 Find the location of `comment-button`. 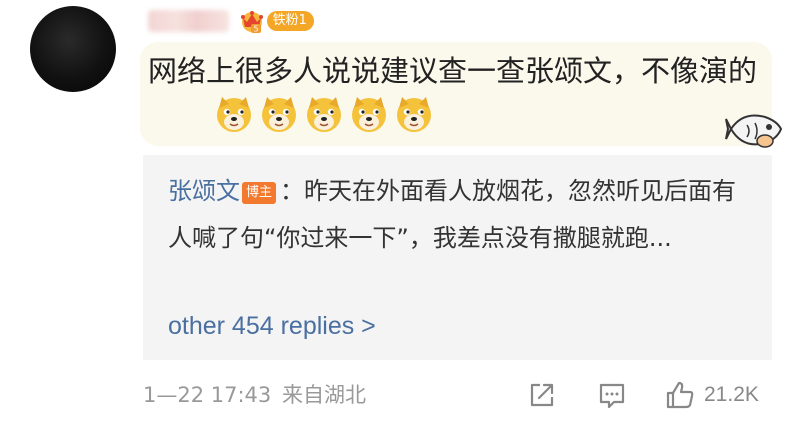

comment-button is located at coordinates (612, 395).